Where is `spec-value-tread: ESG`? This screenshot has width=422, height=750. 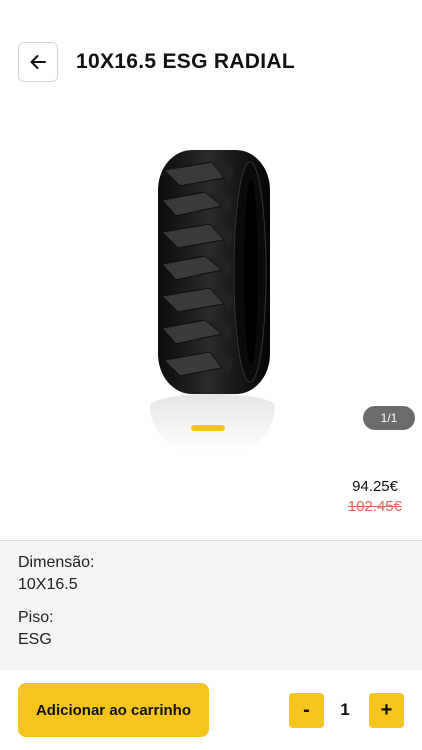
spec-value-tread: ESG is located at coordinates (35, 639).